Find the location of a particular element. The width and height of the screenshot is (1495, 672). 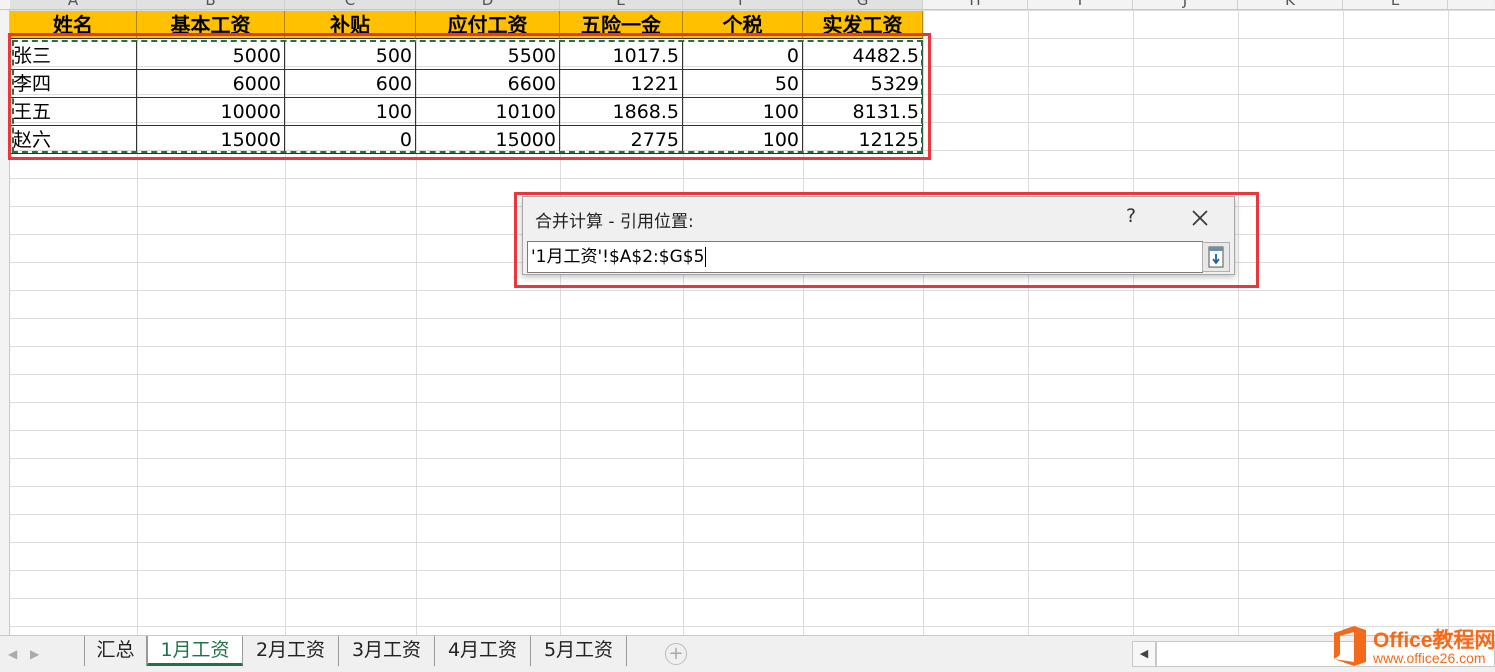

table-cell: 1868.5 is located at coordinates (621, 112).